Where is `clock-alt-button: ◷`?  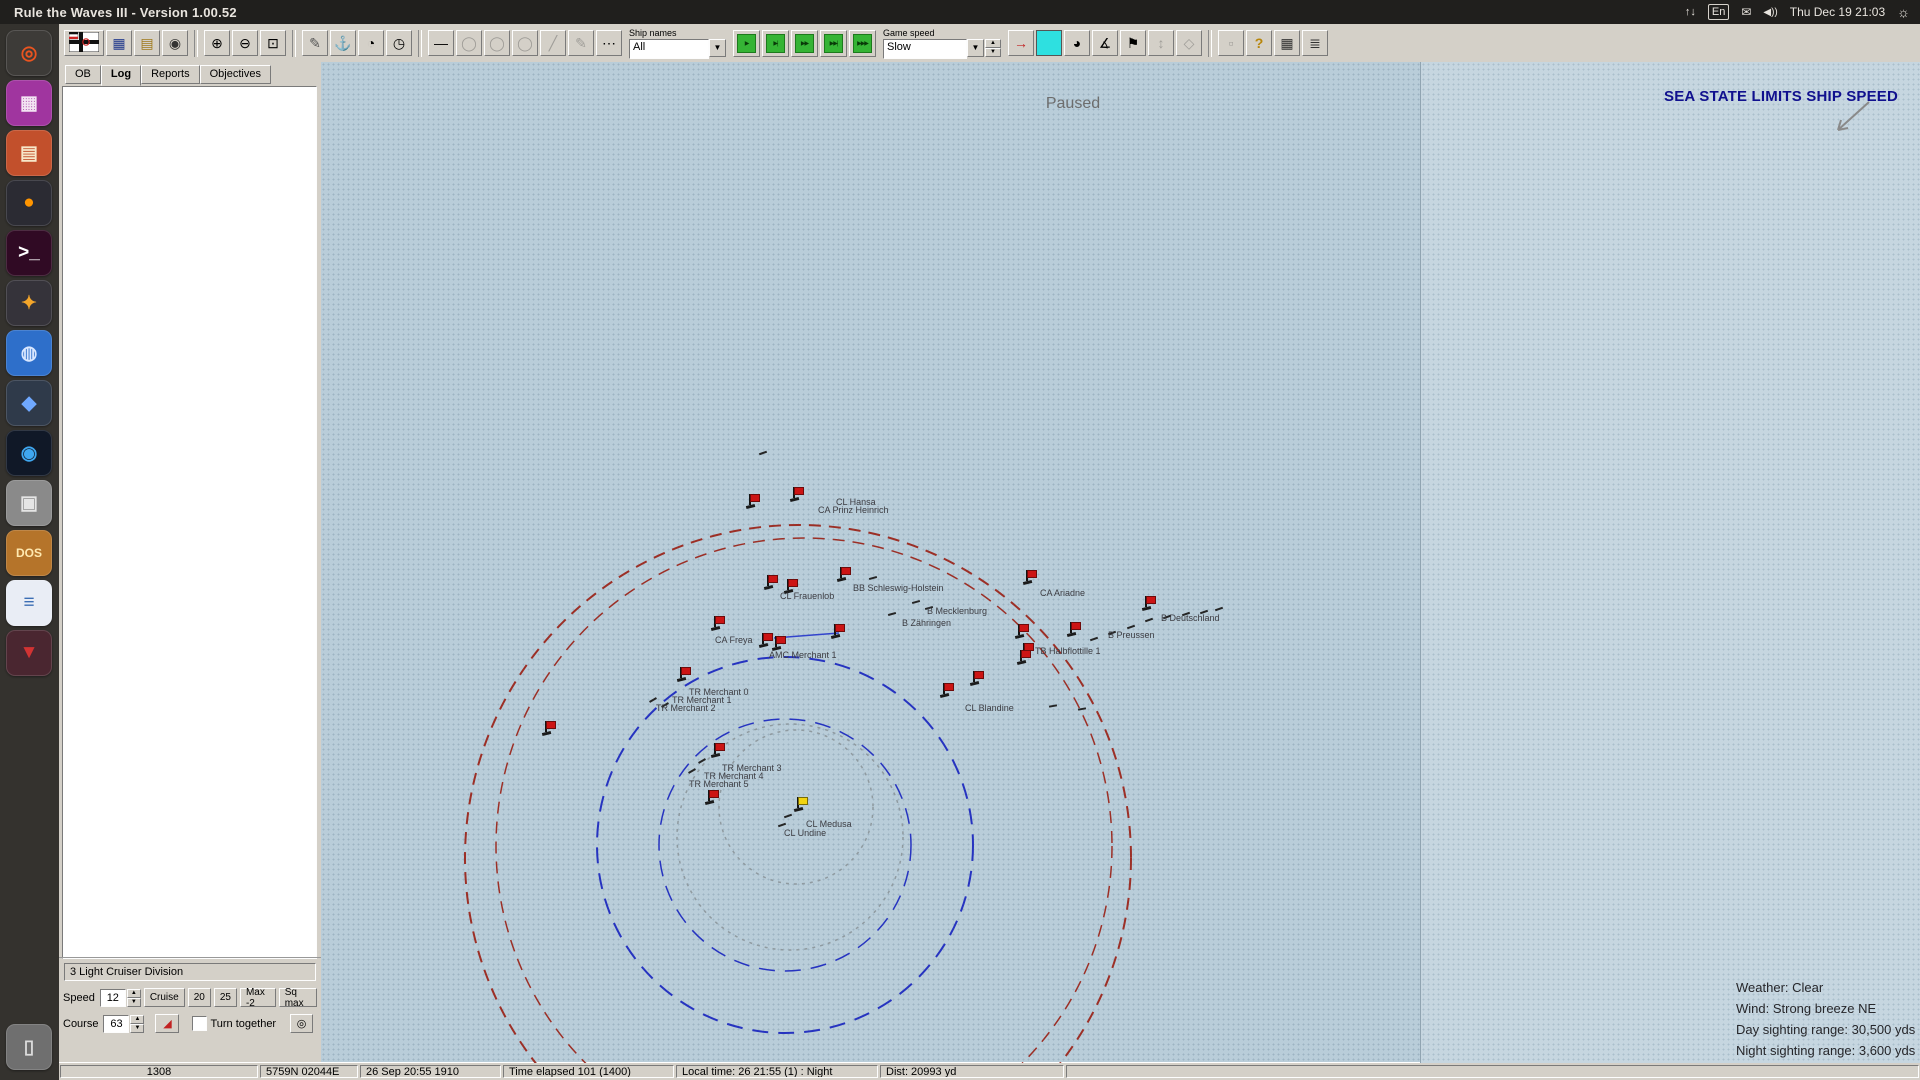 clock-alt-button: ◷ is located at coordinates (399, 43).